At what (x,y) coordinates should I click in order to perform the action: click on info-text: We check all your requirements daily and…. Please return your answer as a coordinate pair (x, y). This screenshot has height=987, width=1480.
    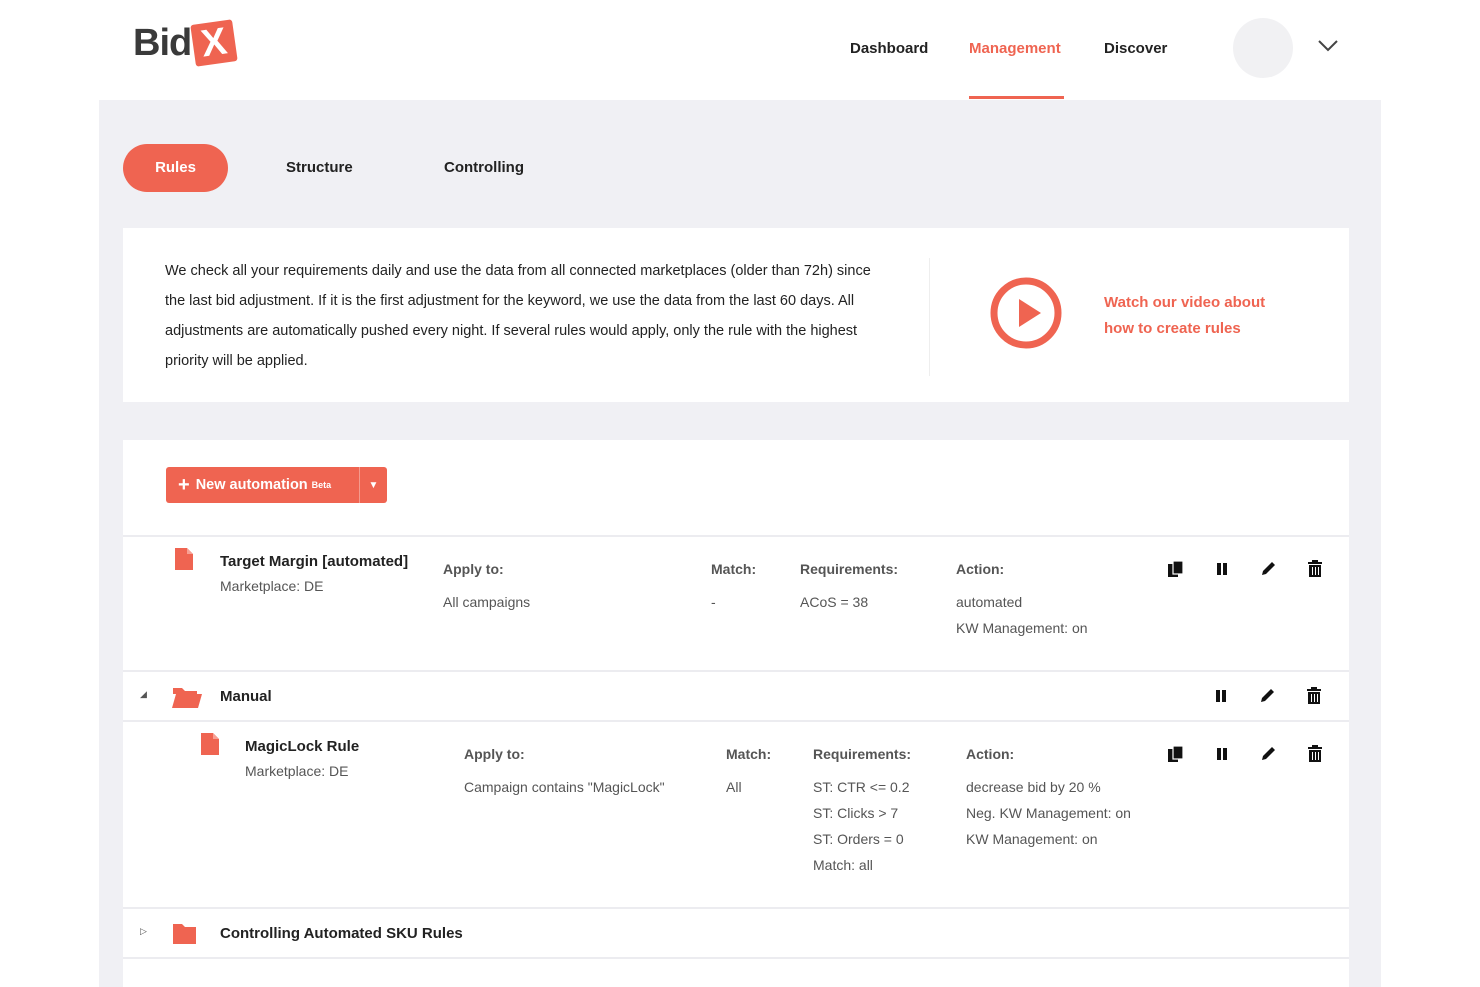
    Looking at the image, I should click on (518, 316).